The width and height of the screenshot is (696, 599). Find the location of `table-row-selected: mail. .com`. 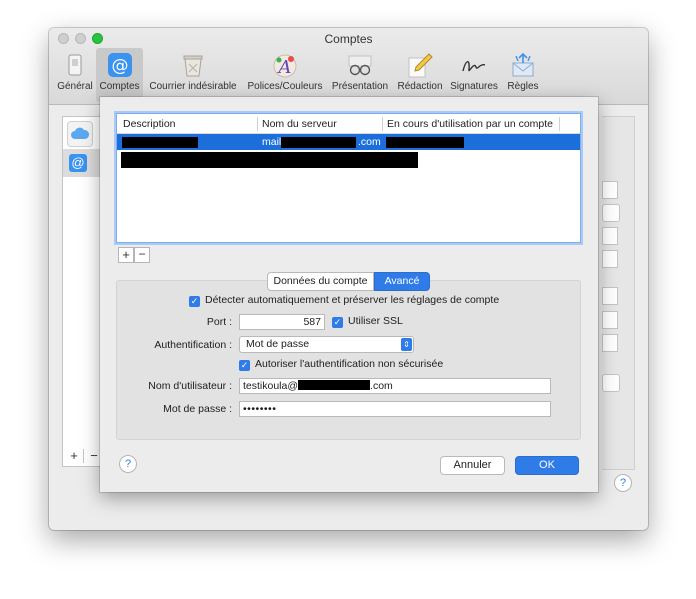

table-row-selected: mail. .com is located at coordinates (348, 142).